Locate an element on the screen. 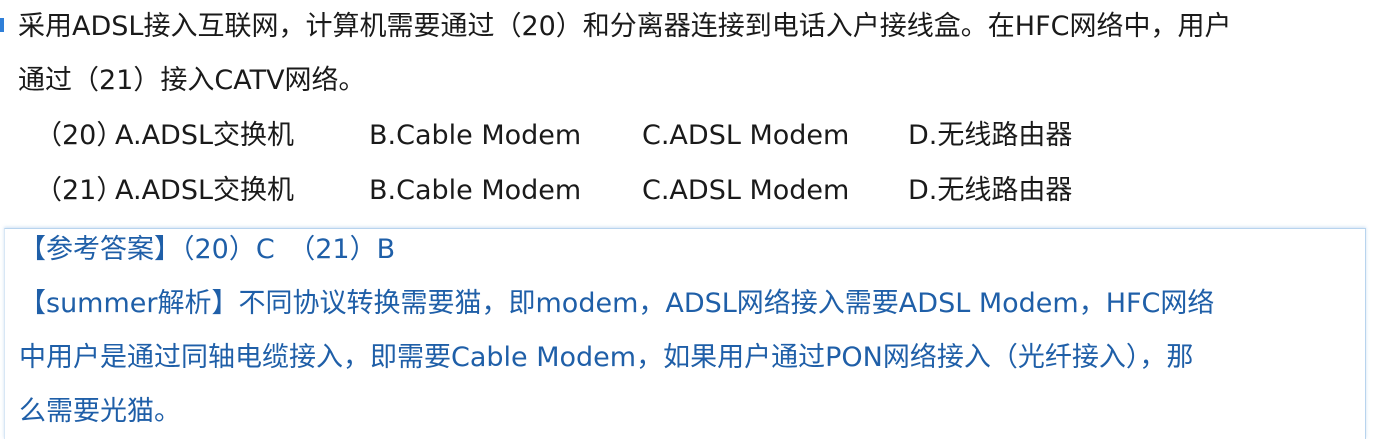 Image resolution: width=1379 pixels, height=439 pixels. left-accent-bar is located at coordinates (2, 25).